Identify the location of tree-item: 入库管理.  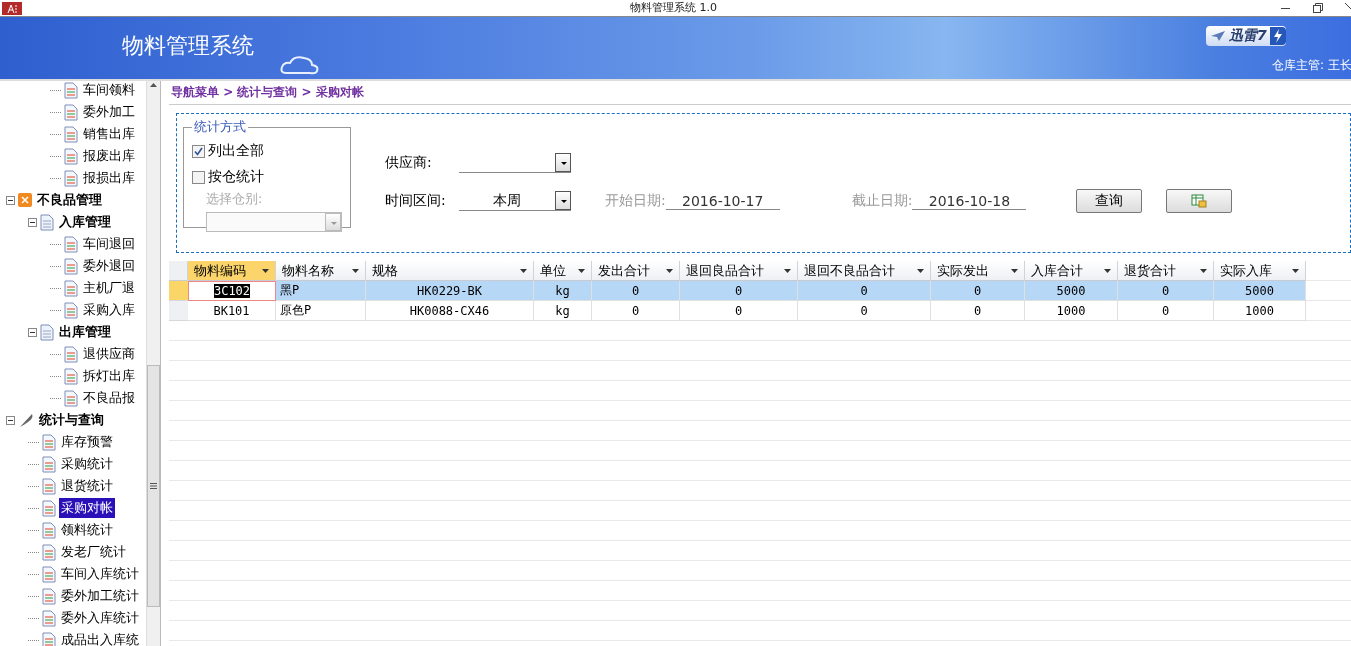
(85, 222).